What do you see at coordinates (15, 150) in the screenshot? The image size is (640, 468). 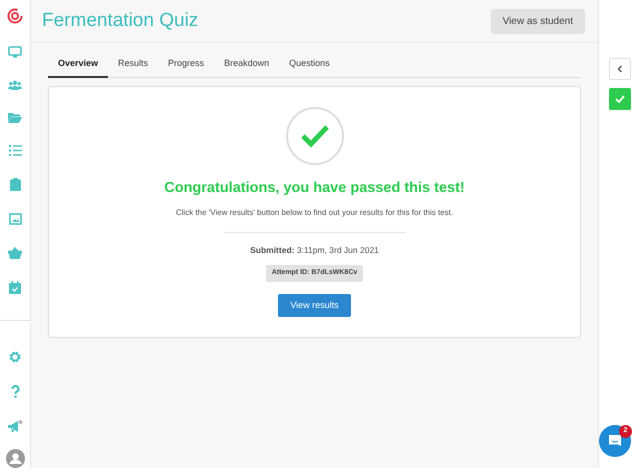 I see `list-icon` at bounding box center [15, 150].